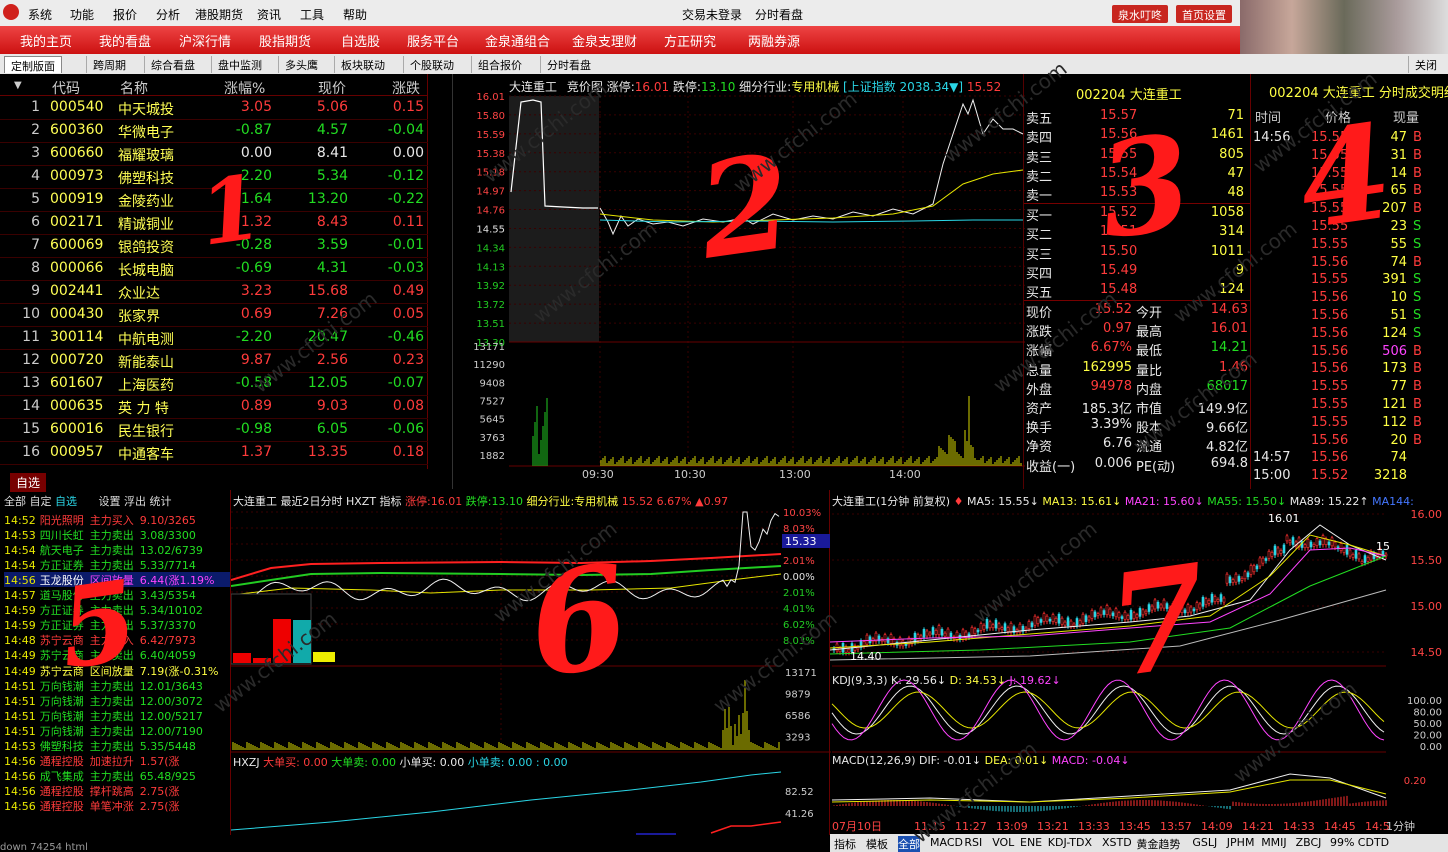 This screenshot has width=1448, height=852. I want to click on menu-item-news: 资讯, so click(269, 14).